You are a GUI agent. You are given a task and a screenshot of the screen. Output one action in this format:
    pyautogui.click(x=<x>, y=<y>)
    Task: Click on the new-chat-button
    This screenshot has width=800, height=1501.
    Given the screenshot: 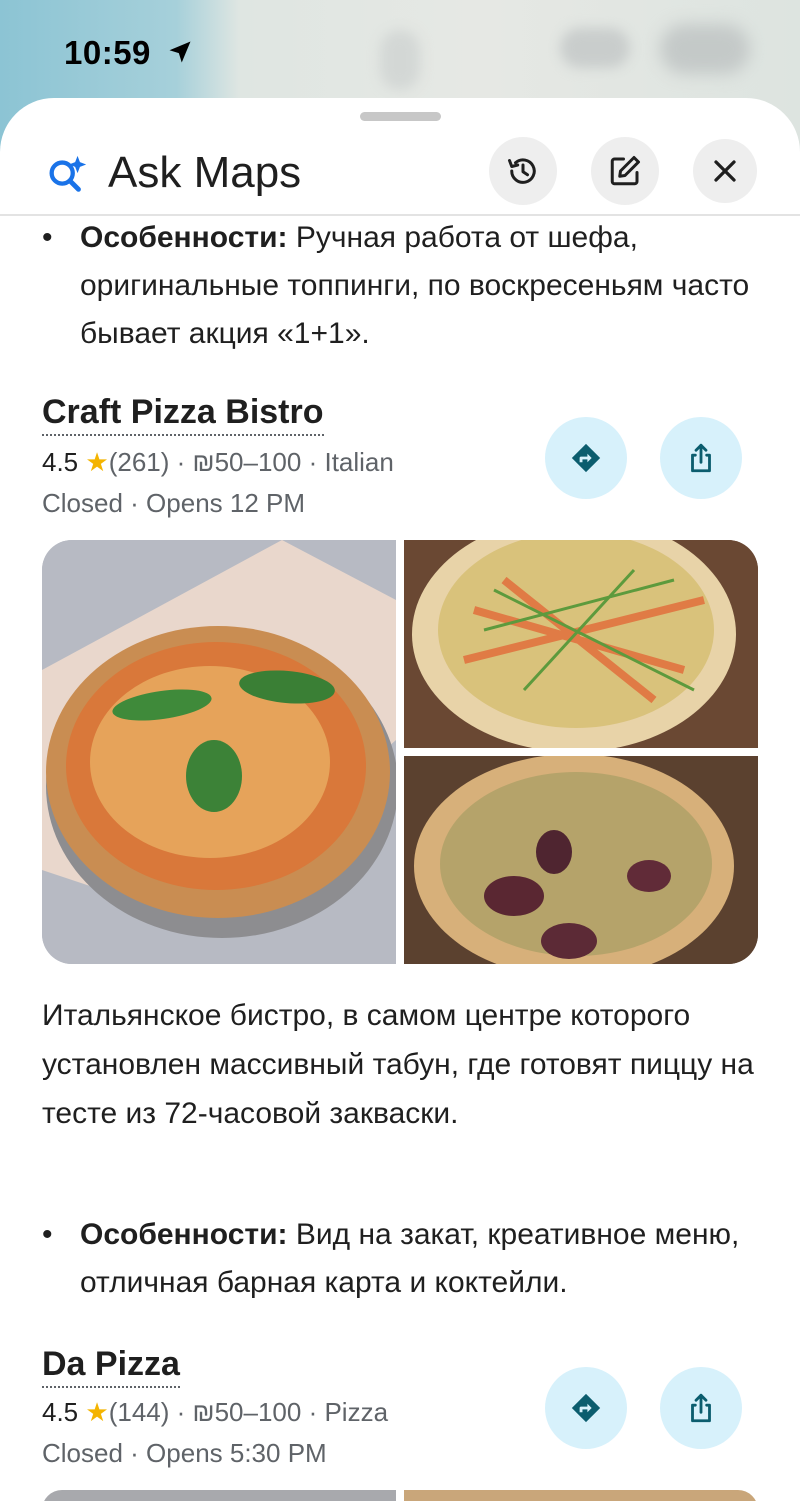 What is the action you would take?
    pyautogui.click(x=625, y=171)
    